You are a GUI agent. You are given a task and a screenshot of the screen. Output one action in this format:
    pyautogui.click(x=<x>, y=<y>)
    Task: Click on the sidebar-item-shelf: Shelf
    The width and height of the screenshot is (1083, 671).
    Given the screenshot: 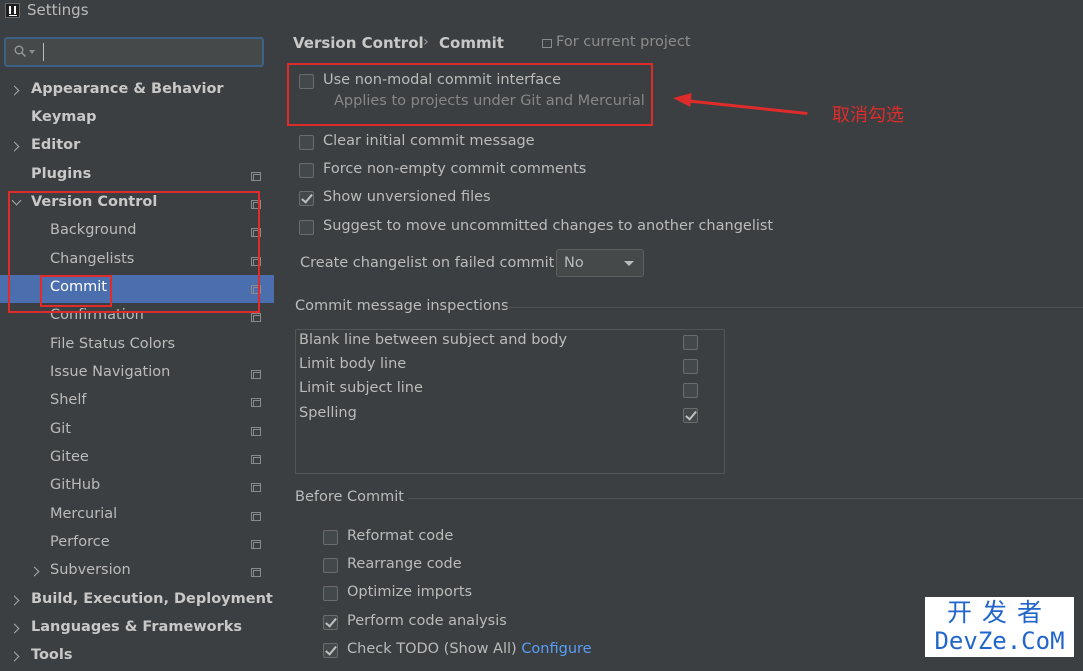 What is the action you would take?
    pyautogui.click(x=137, y=402)
    